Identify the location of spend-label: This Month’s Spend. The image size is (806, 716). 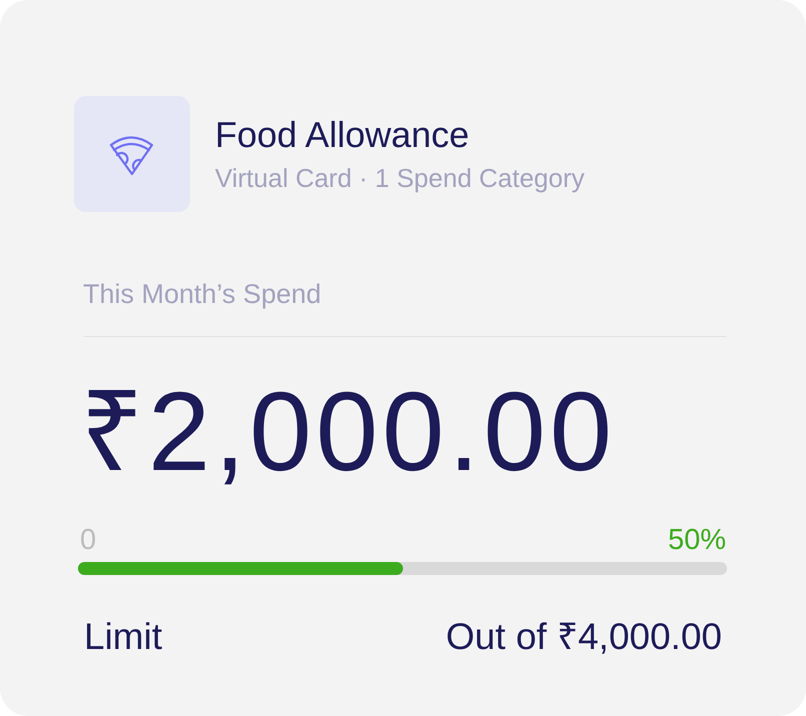
(202, 294).